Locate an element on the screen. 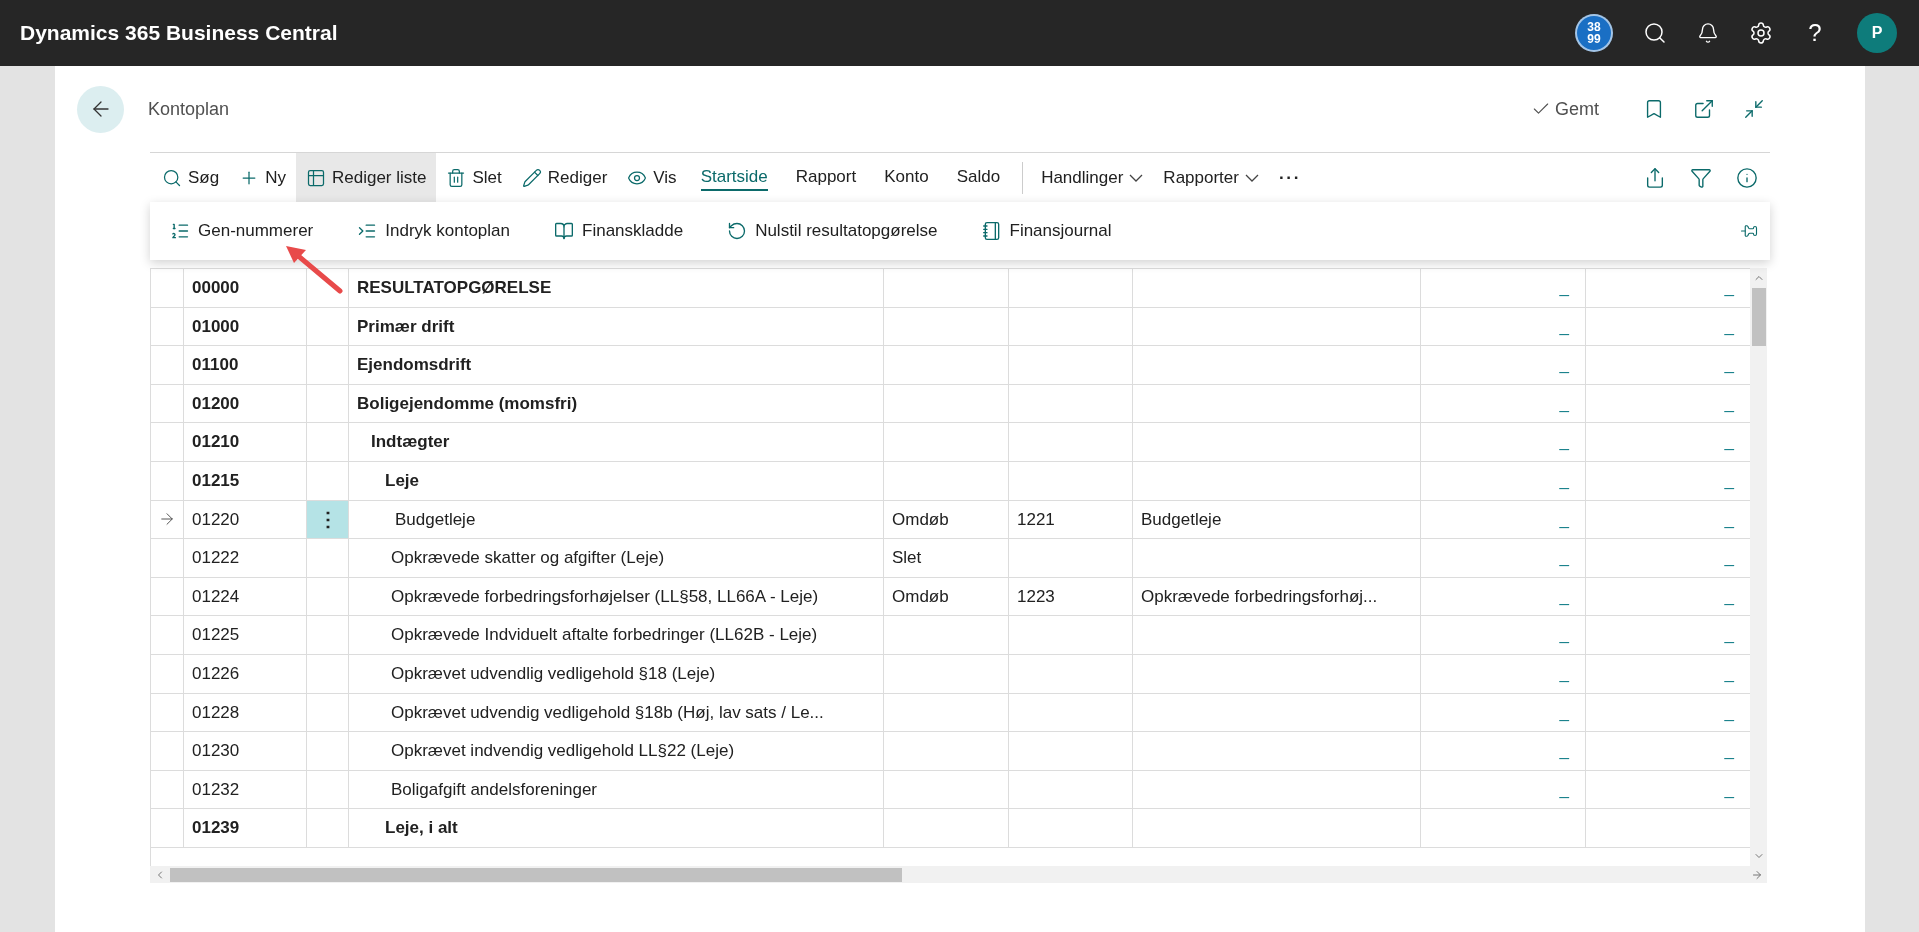 The image size is (1919, 932). action-item: Indryk kontoplan is located at coordinates (433, 231).